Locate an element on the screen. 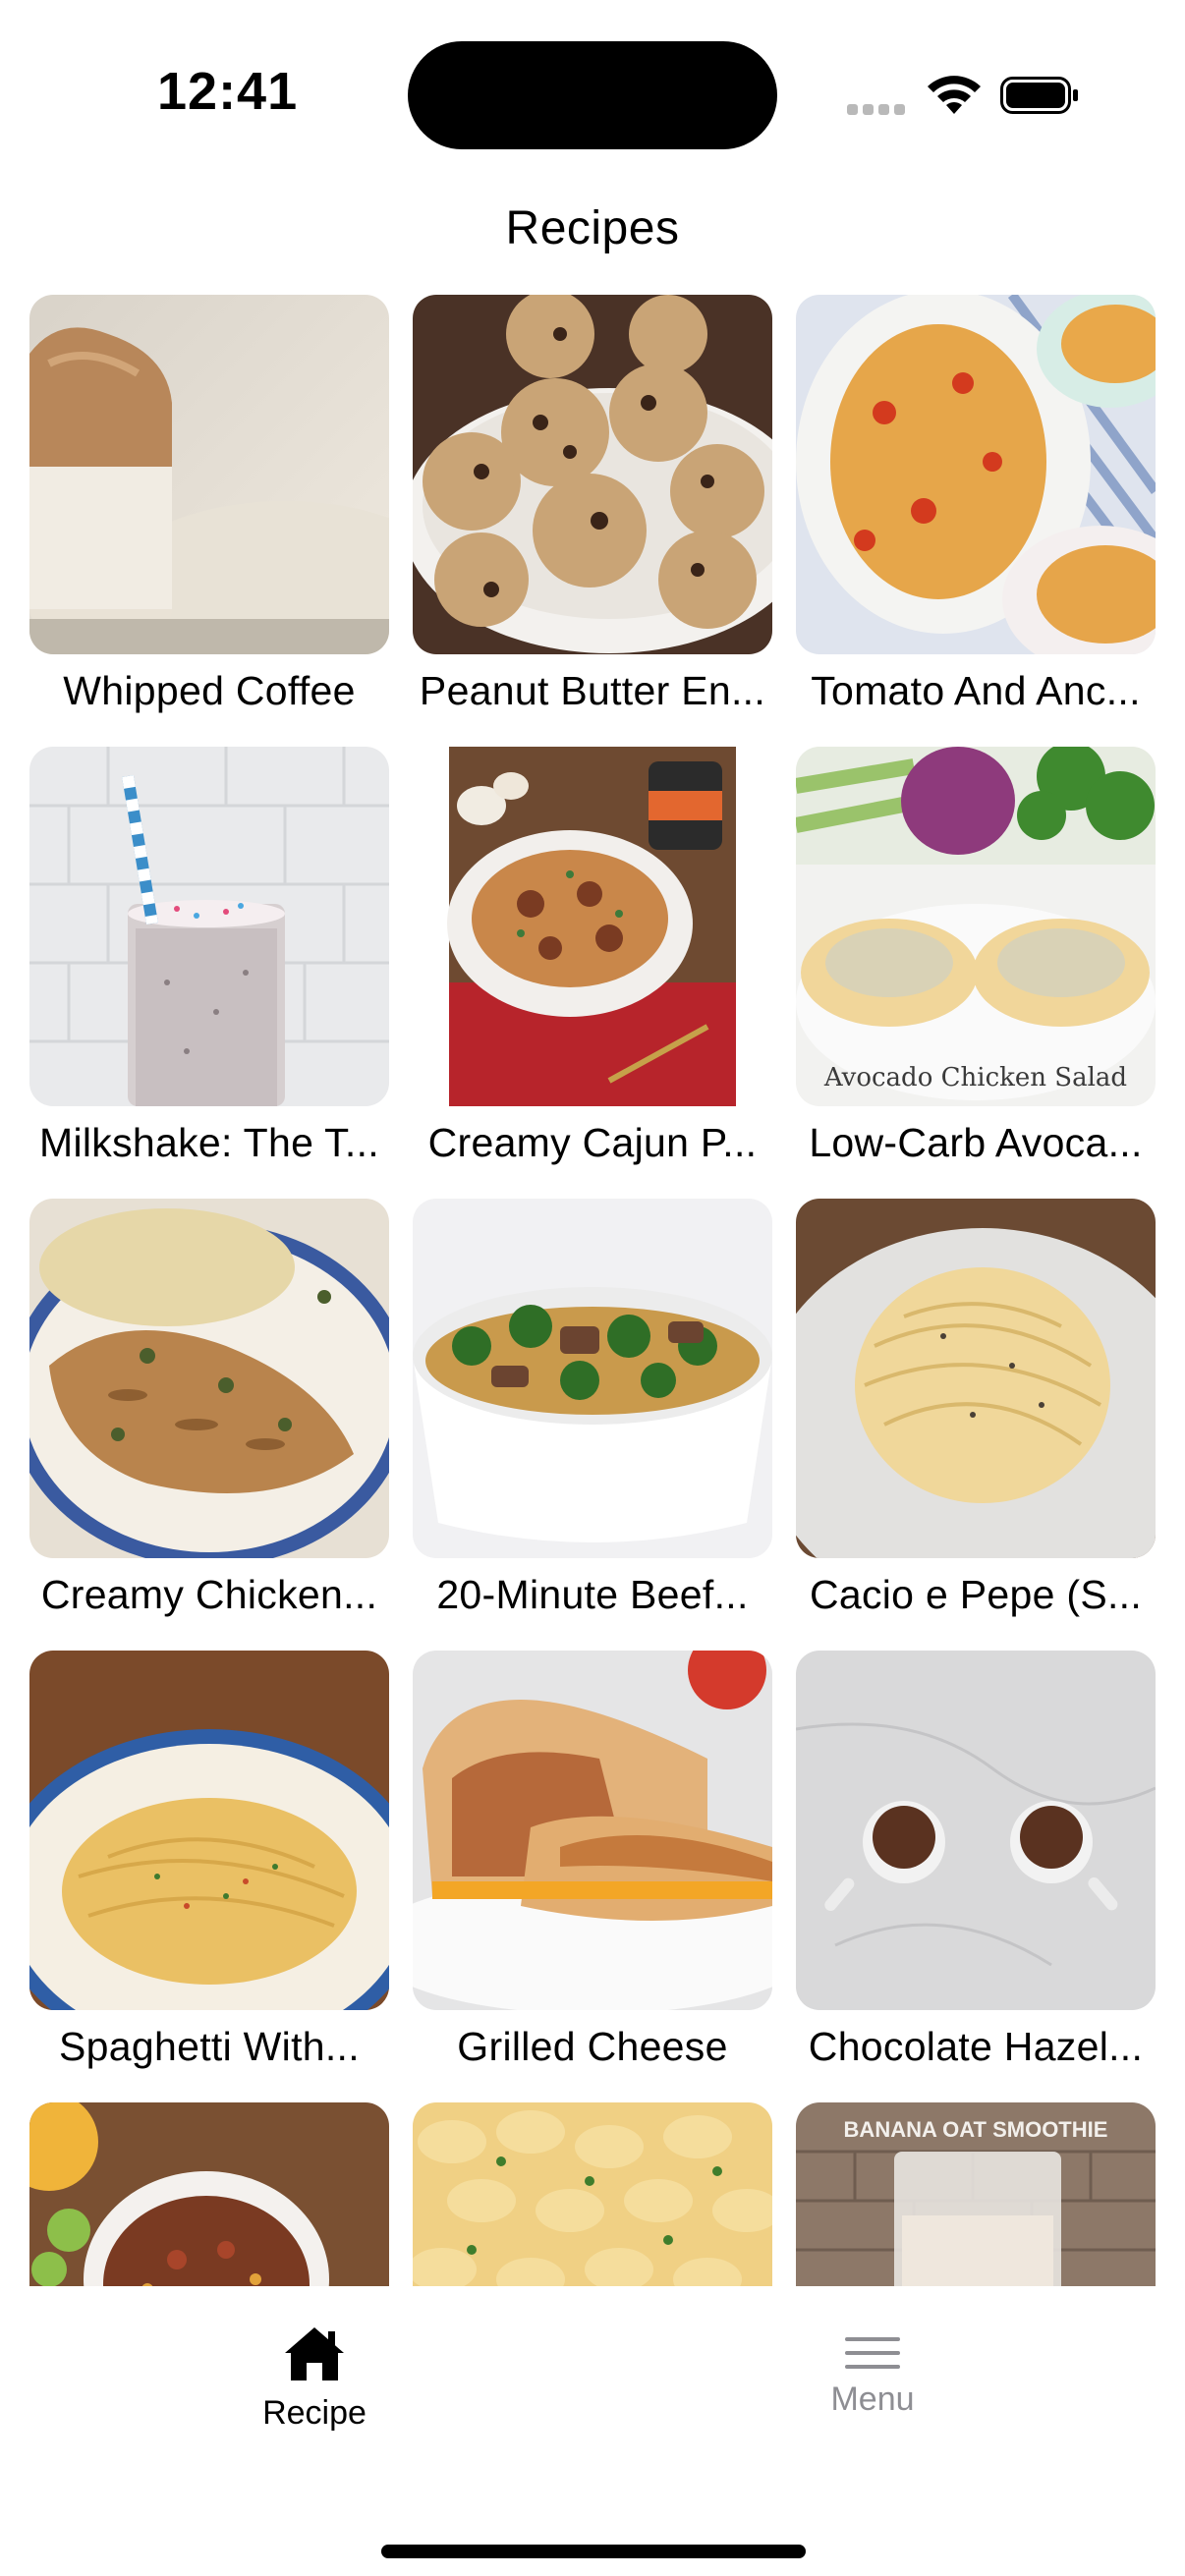 The width and height of the screenshot is (1185, 2576). tab-recipe: Recipe is located at coordinates (315, 2394).